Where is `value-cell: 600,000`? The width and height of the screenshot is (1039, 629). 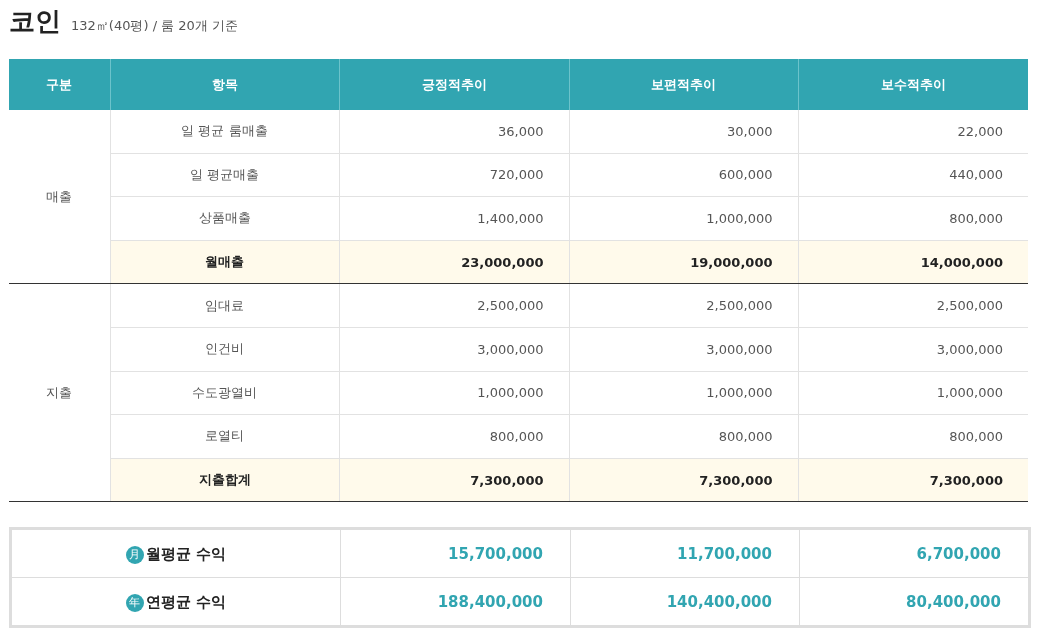 value-cell: 600,000 is located at coordinates (683, 175).